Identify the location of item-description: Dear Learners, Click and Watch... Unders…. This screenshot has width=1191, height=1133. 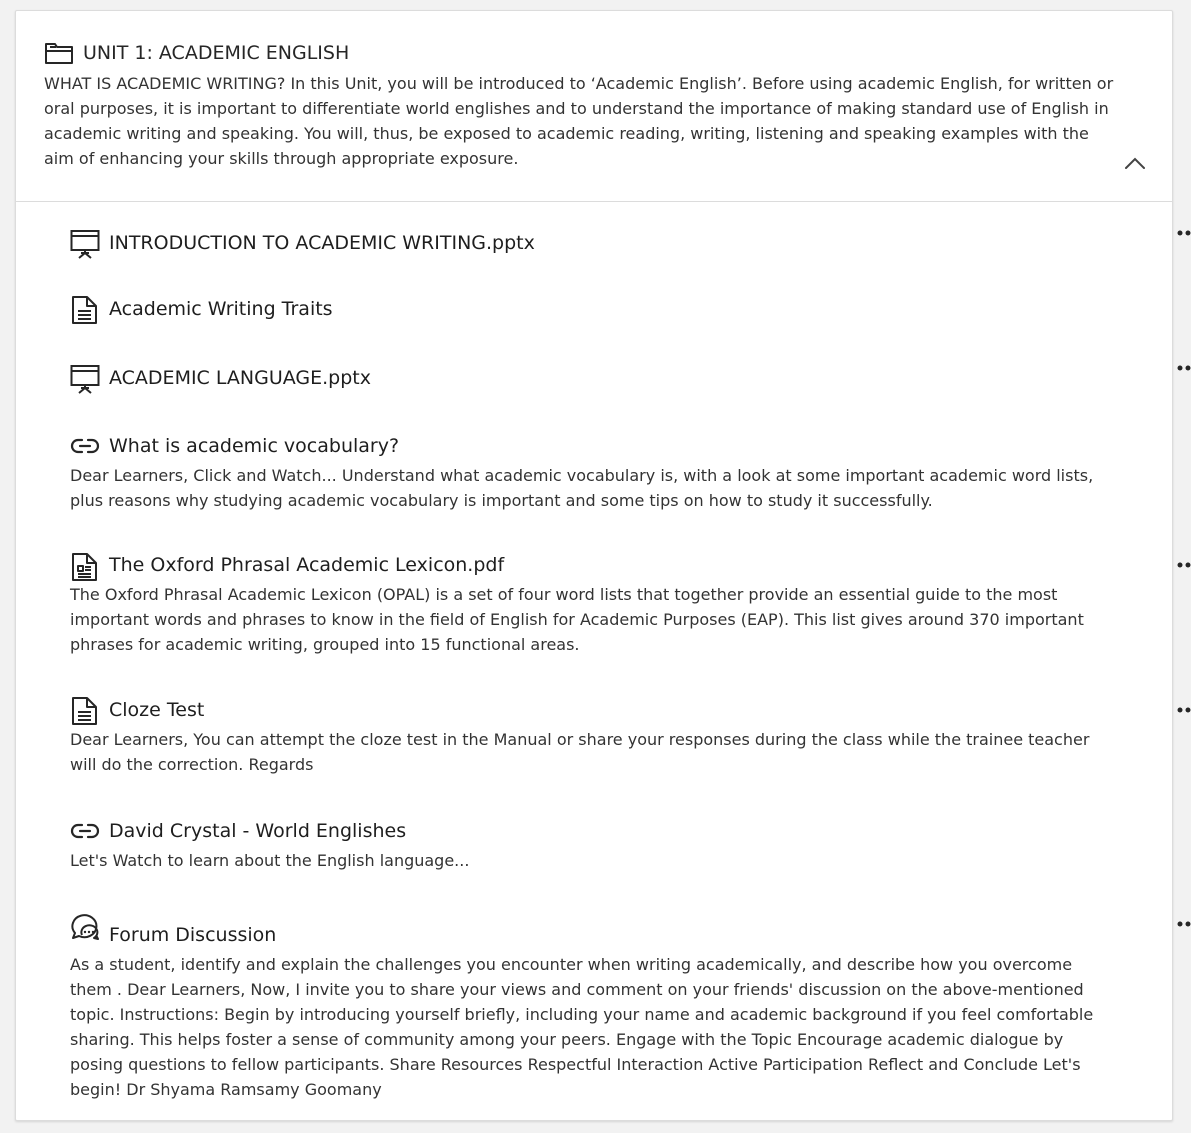
(582, 488).